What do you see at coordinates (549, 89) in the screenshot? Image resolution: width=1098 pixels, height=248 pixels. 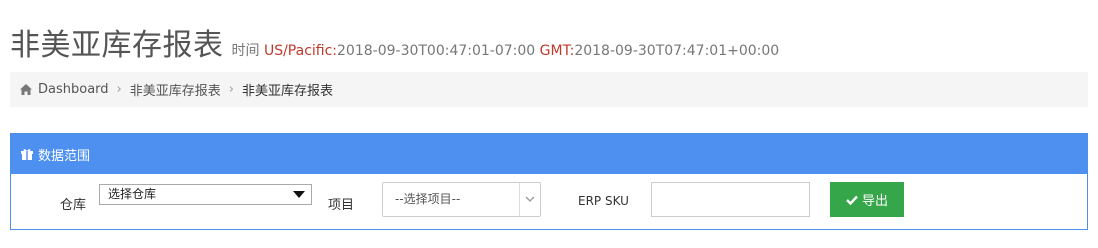 I see `breadcrumb: Dashboard › 非美亚库存报表 › 非美亚库存报表` at bounding box center [549, 89].